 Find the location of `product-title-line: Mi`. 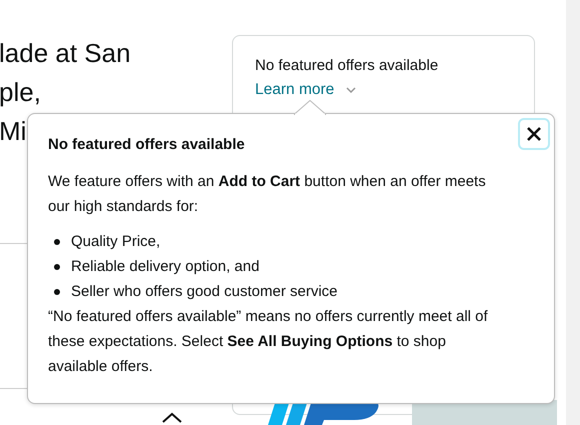

product-title-line: Mi is located at coordinates (13, 131).